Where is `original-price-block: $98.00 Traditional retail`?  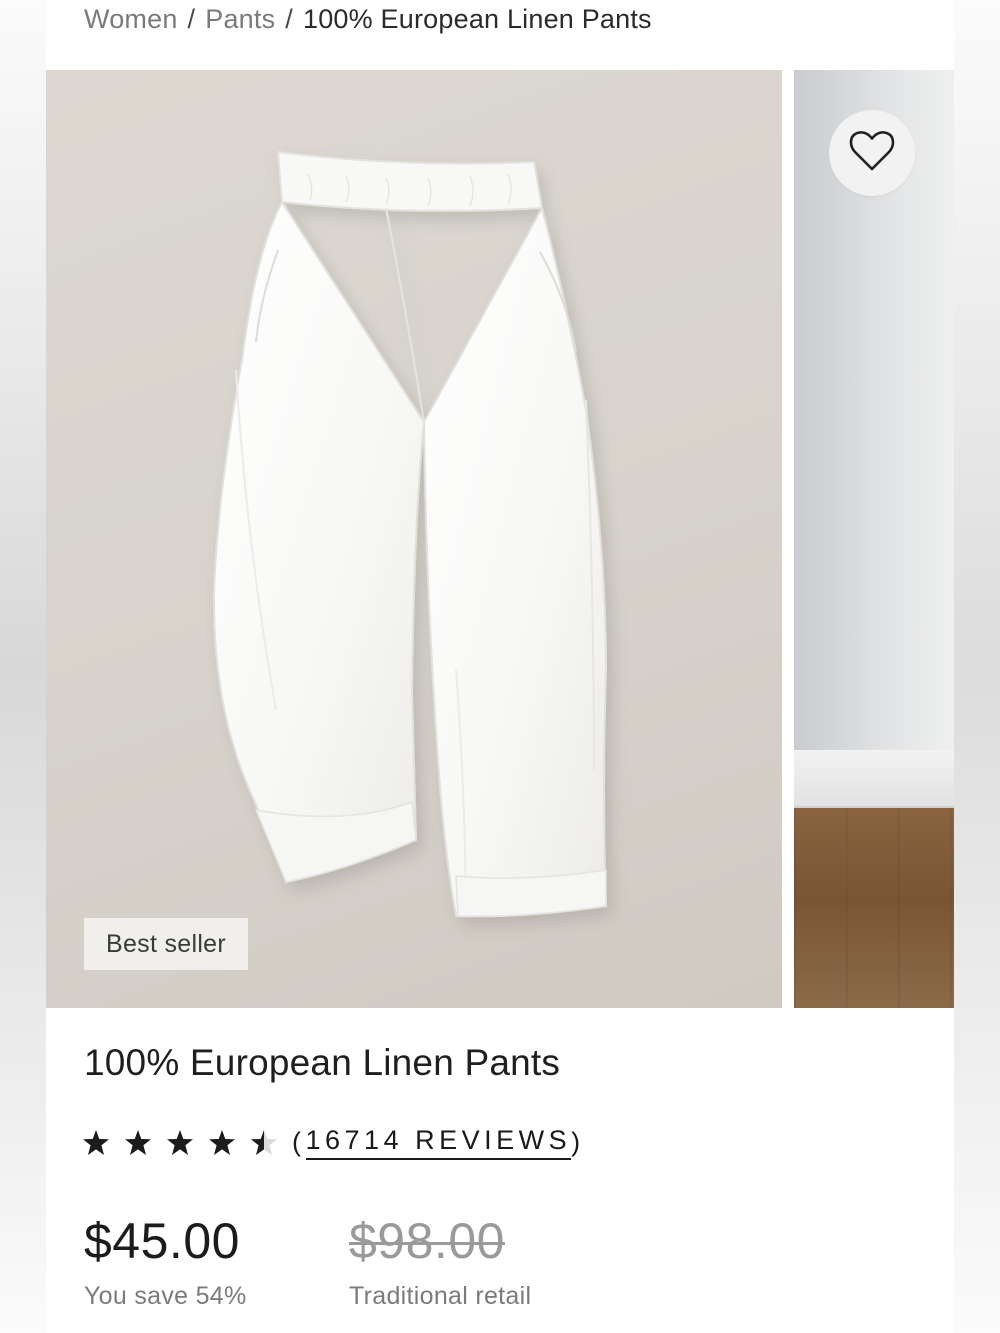
original-price-block: $98.00 Traditional retail is located at coordinates (440, 1261).